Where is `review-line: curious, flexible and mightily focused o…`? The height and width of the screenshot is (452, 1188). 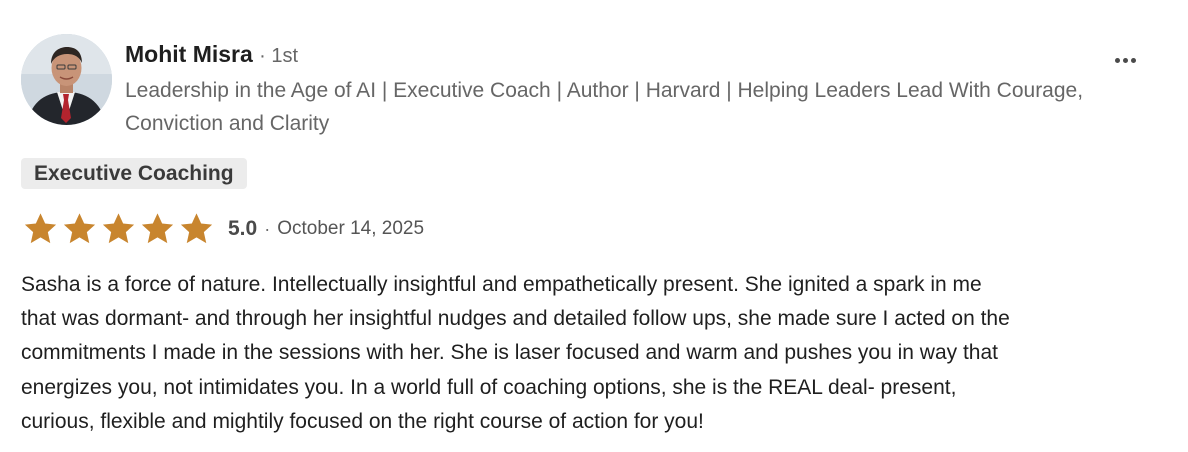
review-line: curious, flexible and mightily focused o… is located at coordinates (362, 421).